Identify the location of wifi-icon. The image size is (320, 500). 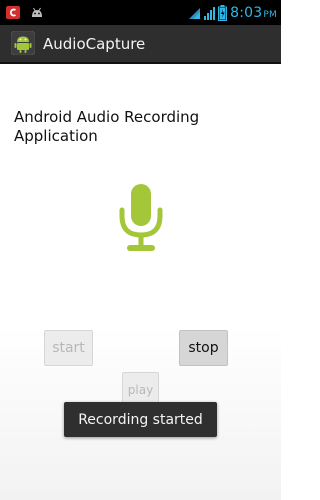
(195, 13).